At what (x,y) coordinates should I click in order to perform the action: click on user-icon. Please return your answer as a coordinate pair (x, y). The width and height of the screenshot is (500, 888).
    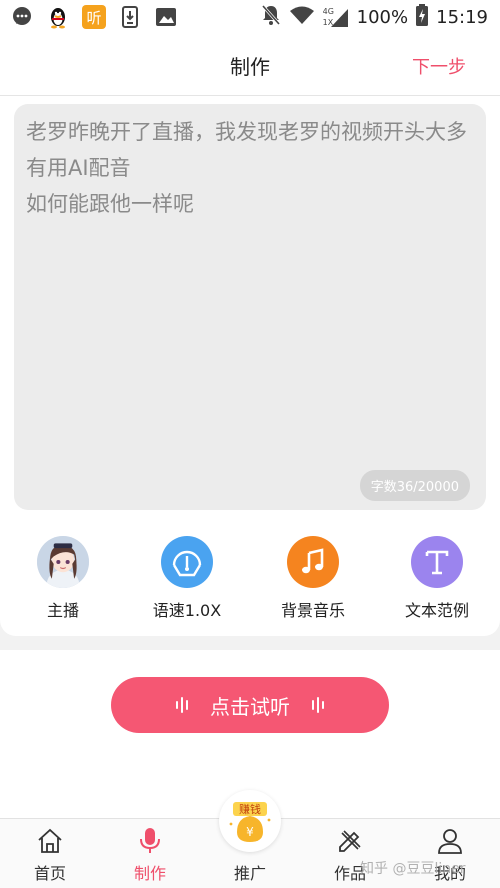
    Looking at the image, I should click on (450, 841).